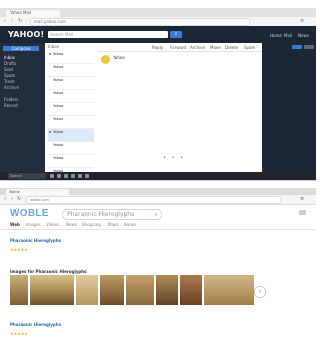  What do you see at coordinates (157, 47) in the screenshot?
I see `reply-button: Reply` at bounding box center [157, 47].